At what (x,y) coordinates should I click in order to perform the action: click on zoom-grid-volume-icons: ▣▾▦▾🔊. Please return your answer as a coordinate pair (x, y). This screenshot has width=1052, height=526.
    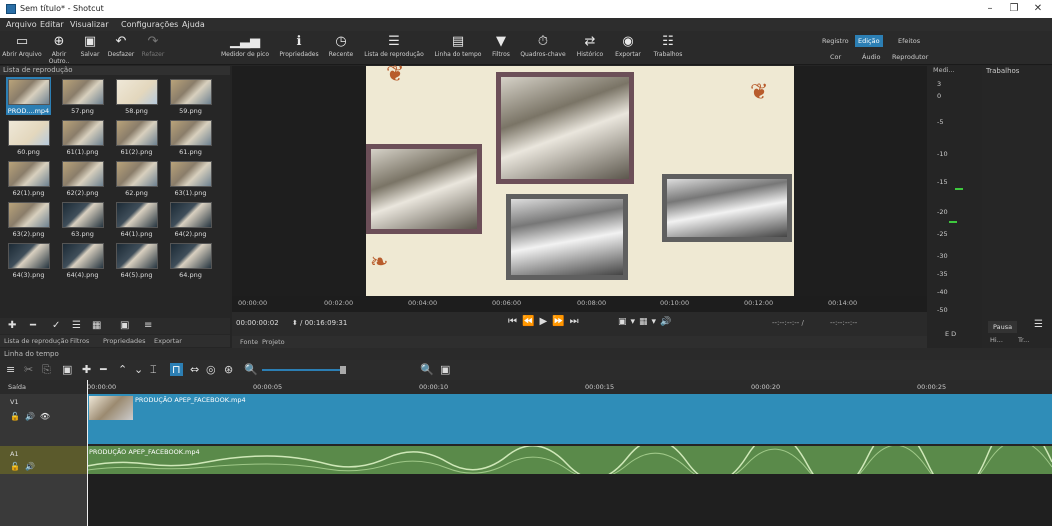
    Looking at the image, I should click on (646, 322).